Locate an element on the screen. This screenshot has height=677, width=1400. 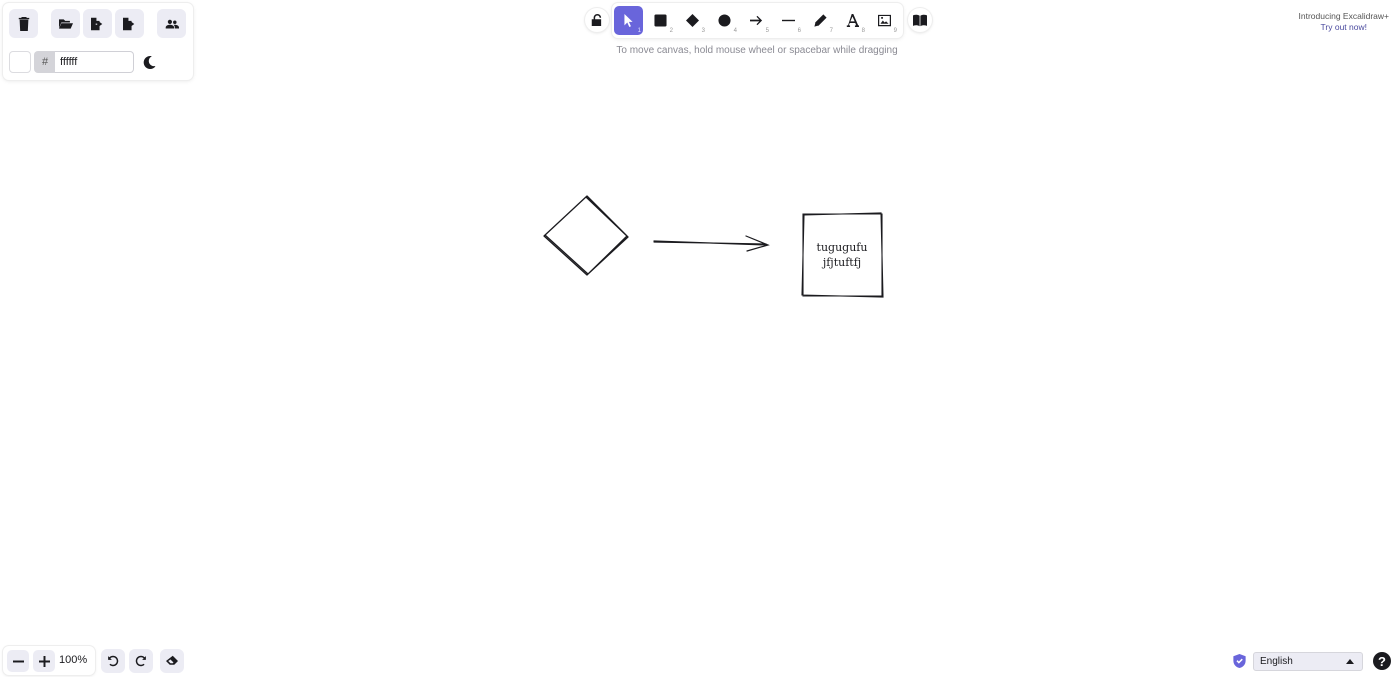
rectangle-text-line1: tugugufu is located at coordinates (842, 247).